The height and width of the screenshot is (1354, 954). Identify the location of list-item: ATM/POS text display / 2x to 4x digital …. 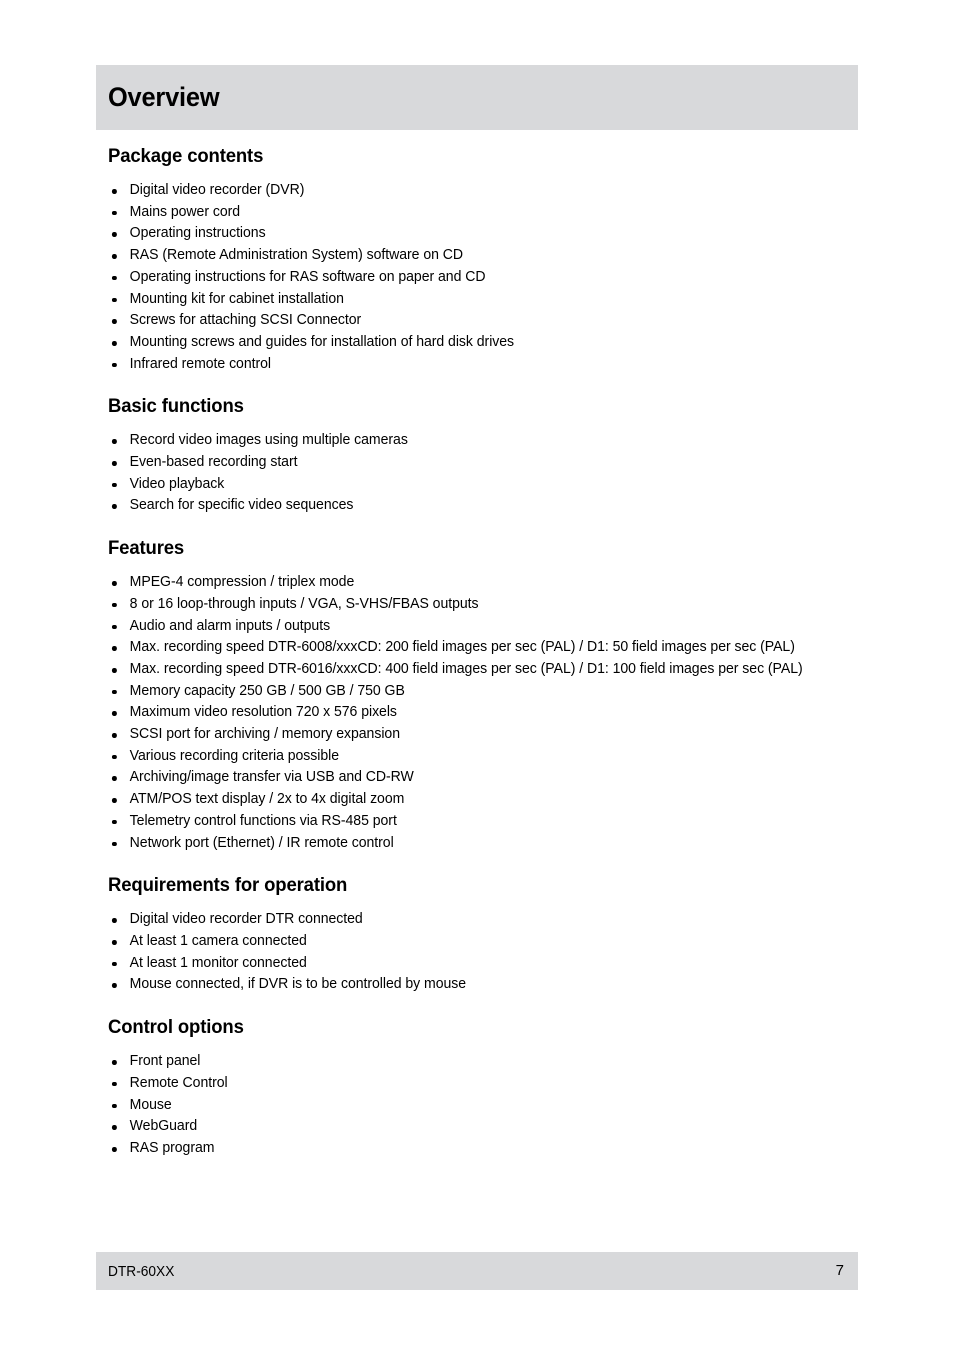
(492, 800).